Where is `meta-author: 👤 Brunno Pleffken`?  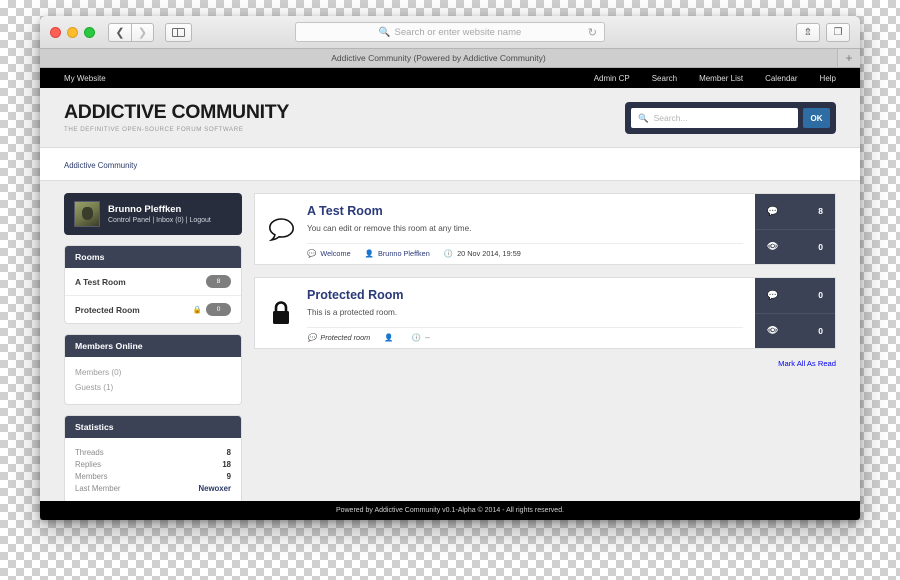 meta-author: 👤 Brunno Pleffken is located at coordinates (397, 253).